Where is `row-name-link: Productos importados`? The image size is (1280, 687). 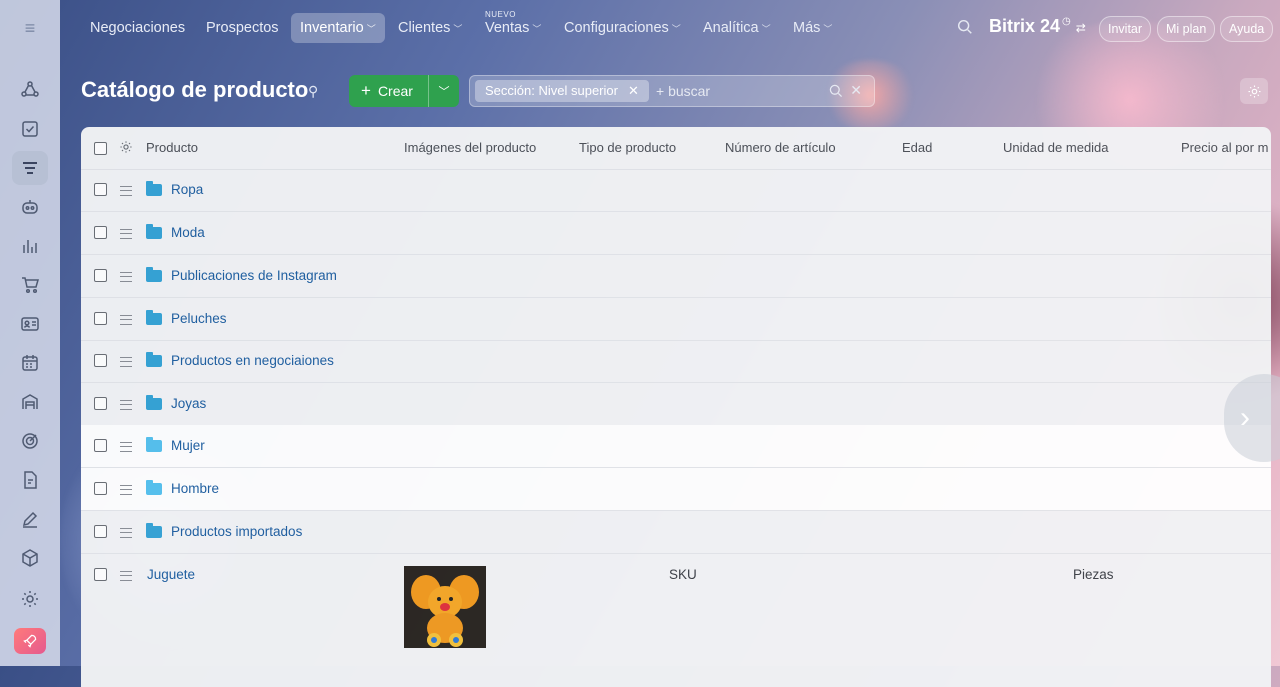
row-name-link: Productos importados is located at coordinates (236, 532).